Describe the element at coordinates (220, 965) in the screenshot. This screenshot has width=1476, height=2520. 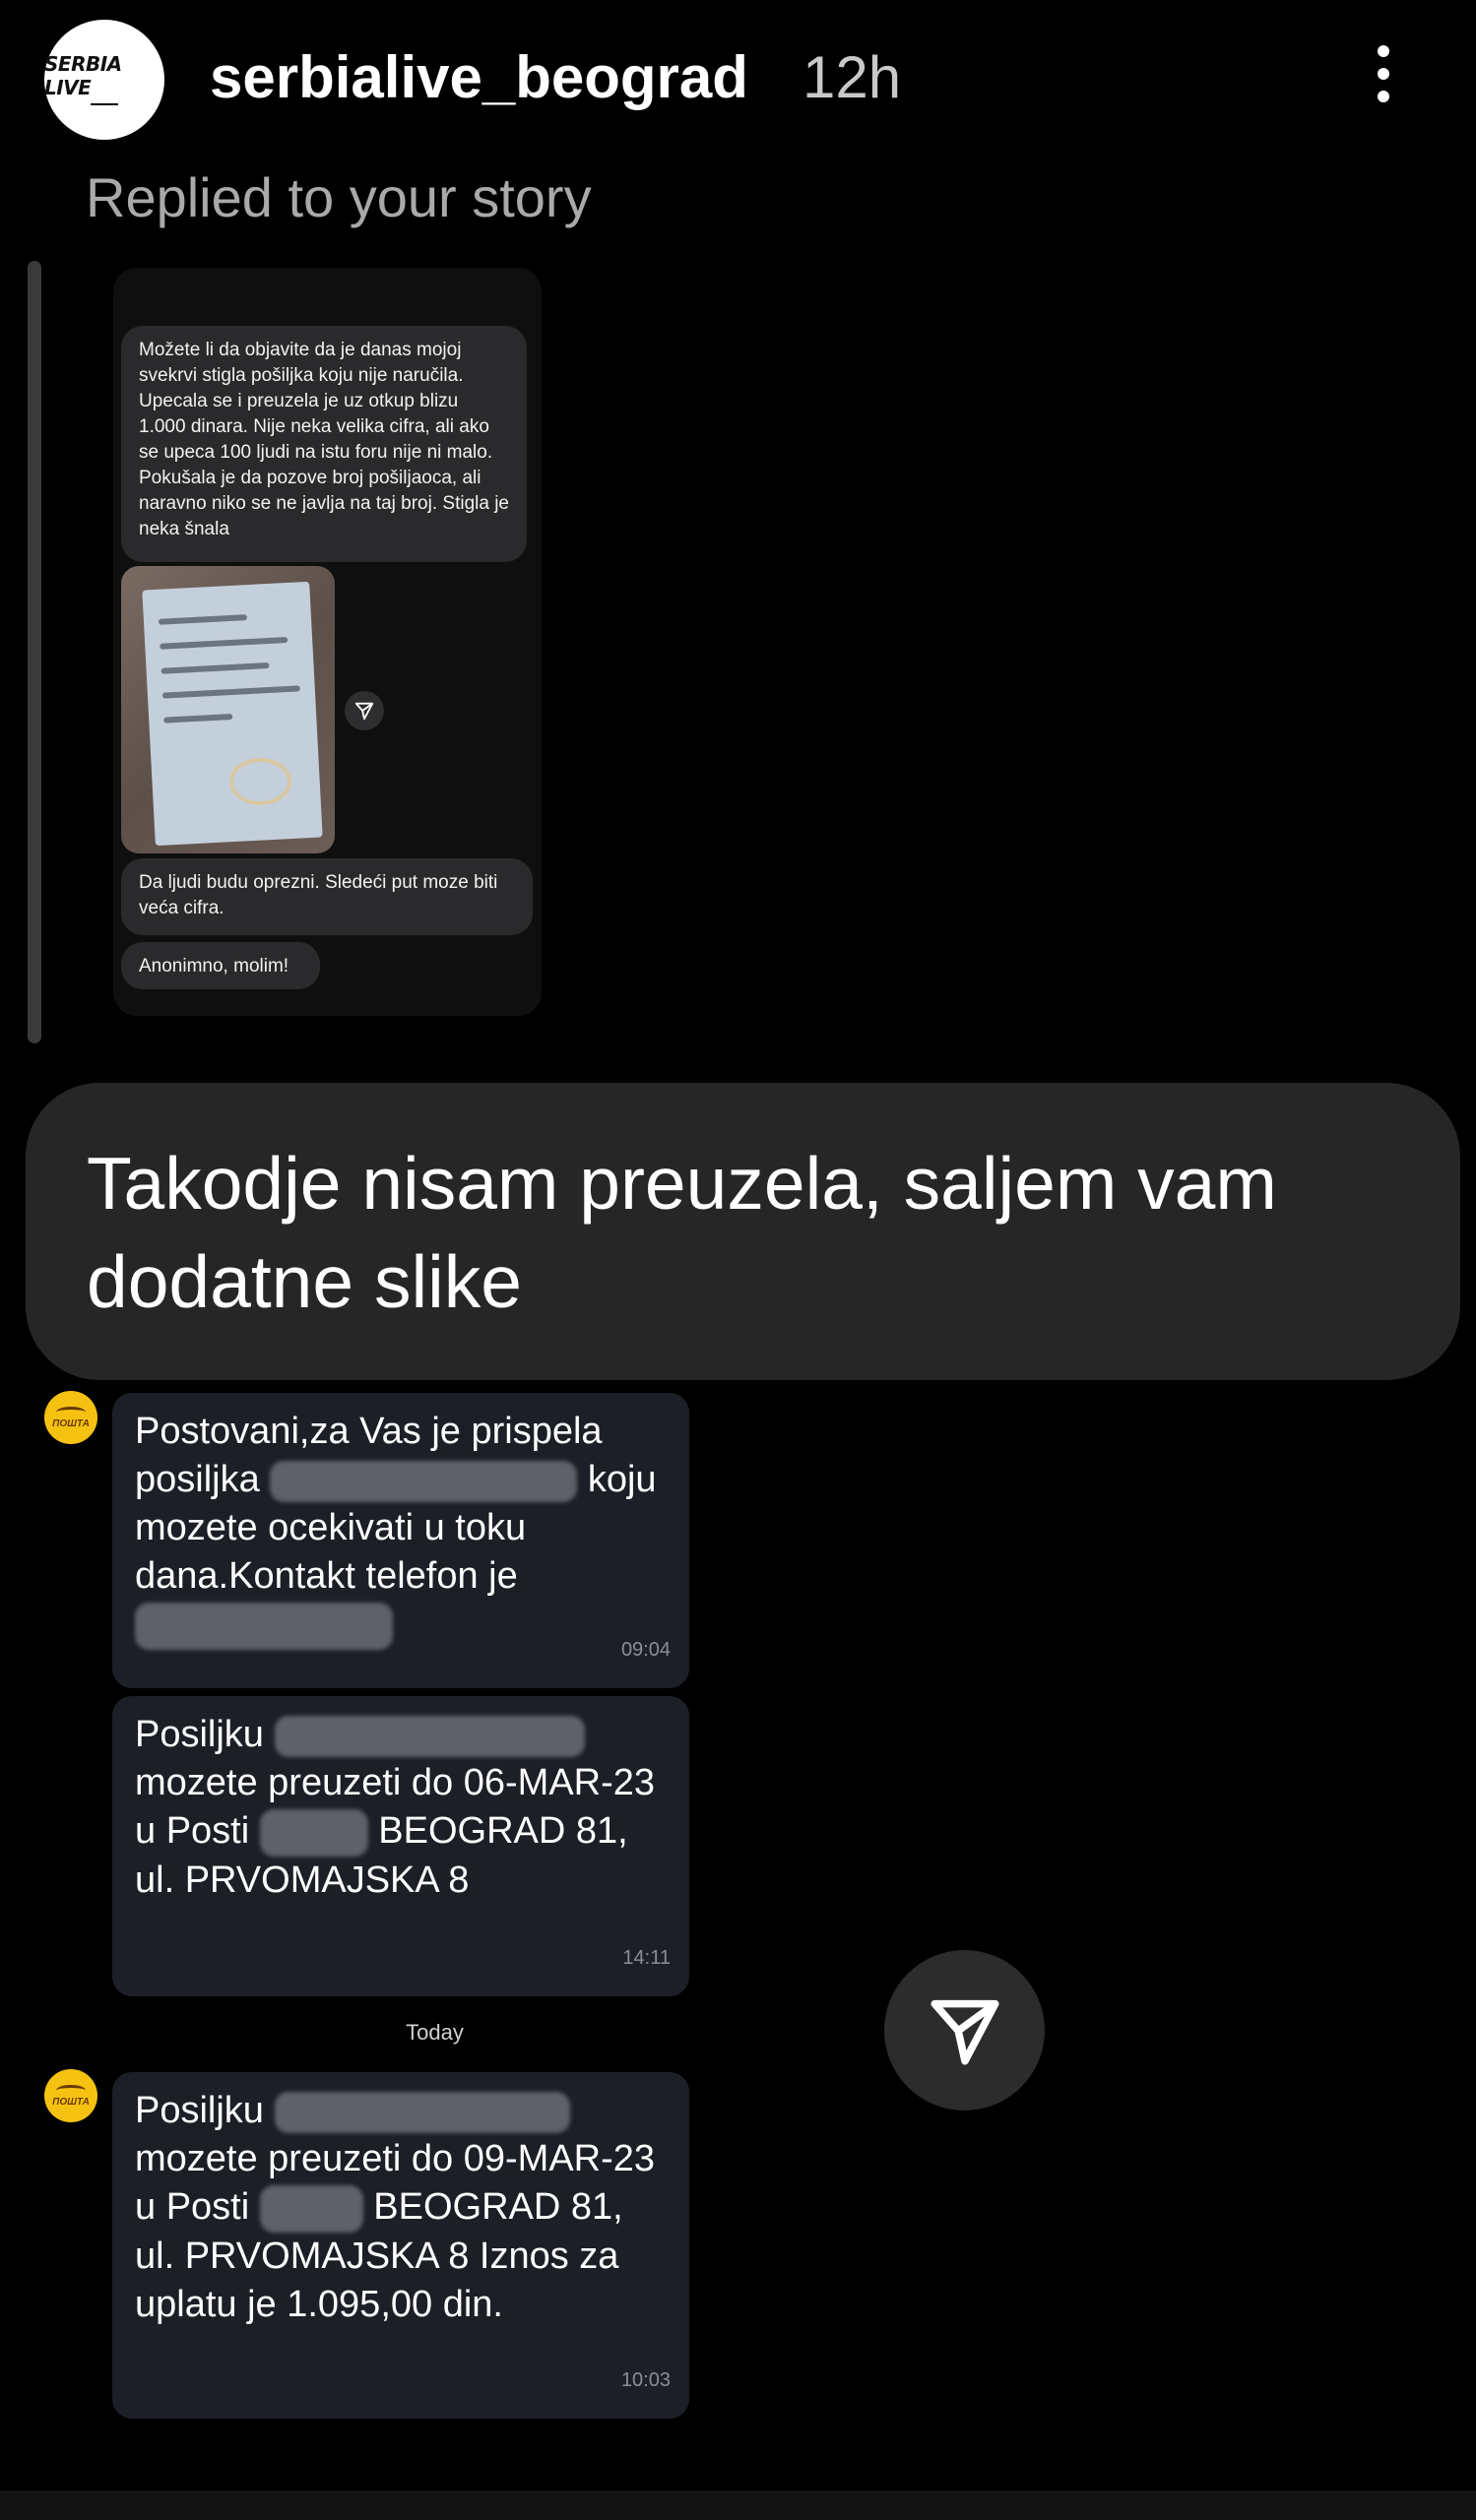
I see `story-message-3: Anonimno, molim!` at that location.